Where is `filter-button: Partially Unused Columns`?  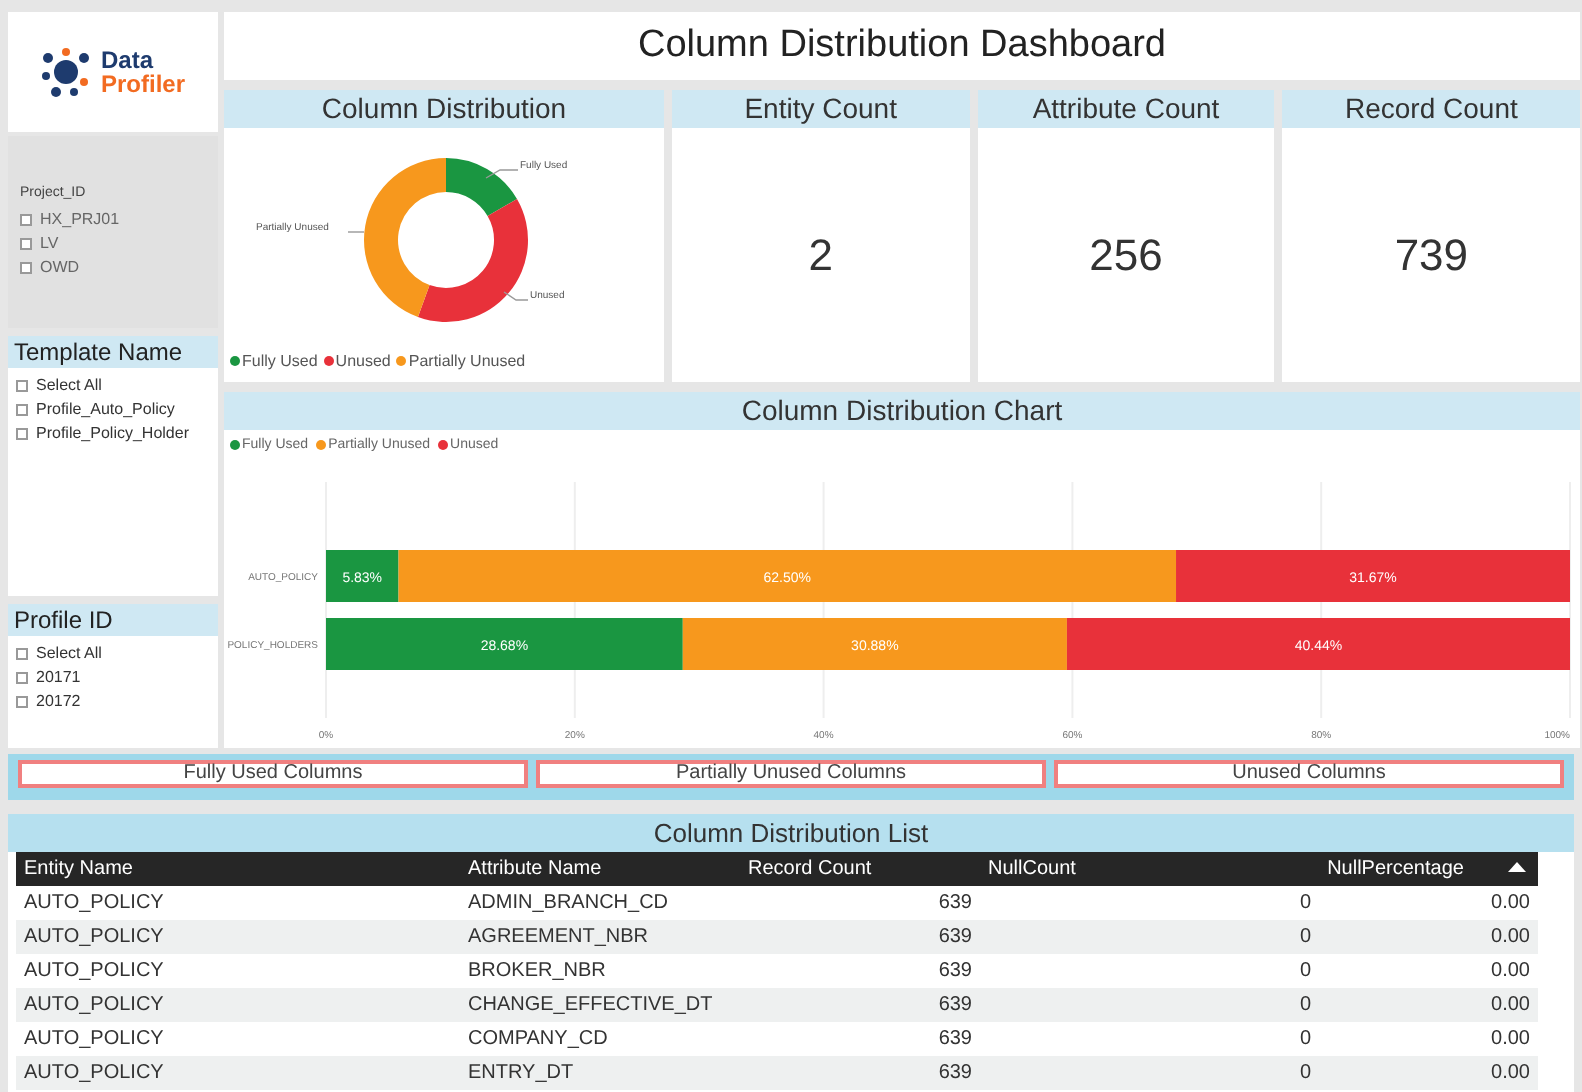
filter-button: Partially Unused Columns is located at coordinates (791, 774).